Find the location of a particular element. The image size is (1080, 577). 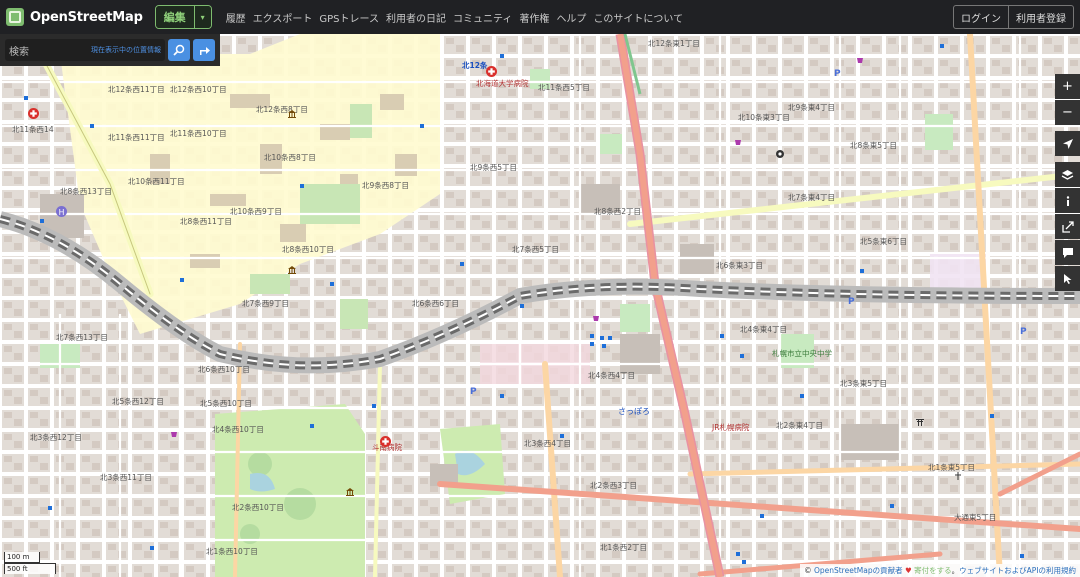

edit-button-group: 編集 ▾ is located at coordinates (183, 17).